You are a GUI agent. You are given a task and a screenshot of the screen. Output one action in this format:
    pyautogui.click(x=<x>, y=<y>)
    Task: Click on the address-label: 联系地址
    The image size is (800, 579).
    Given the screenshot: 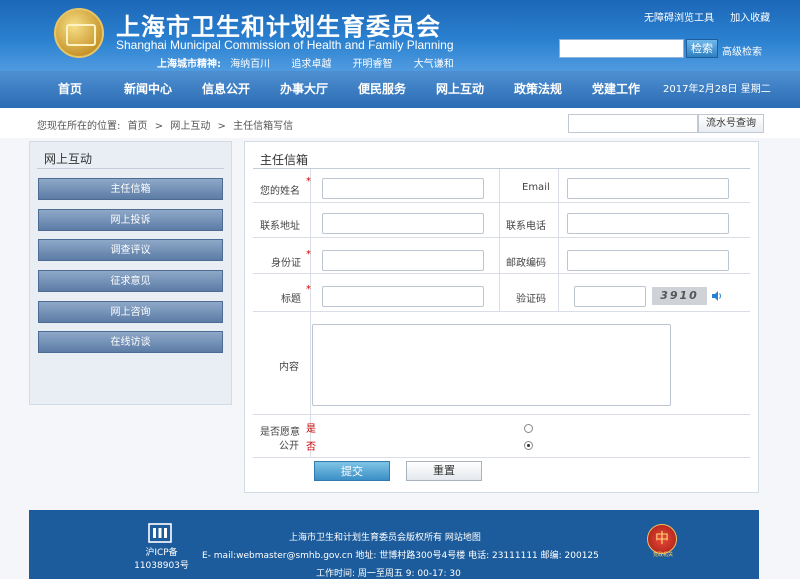 What is the action you would take?
    pyautogui.click(x=280, y=226)
    